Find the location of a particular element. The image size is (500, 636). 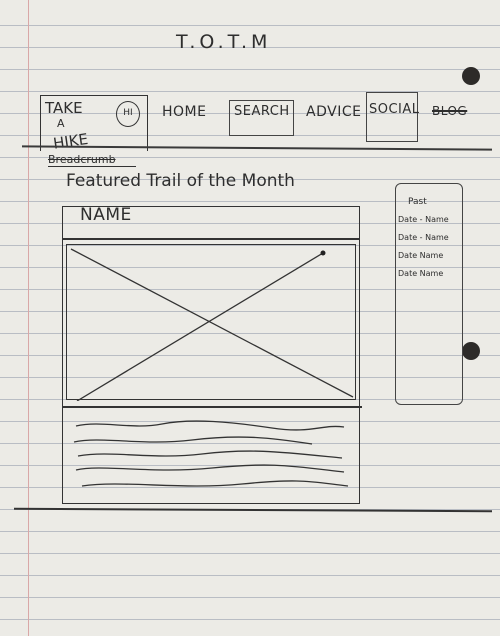

logo: TAKE A HIKE is located at coordinates (80, 126).